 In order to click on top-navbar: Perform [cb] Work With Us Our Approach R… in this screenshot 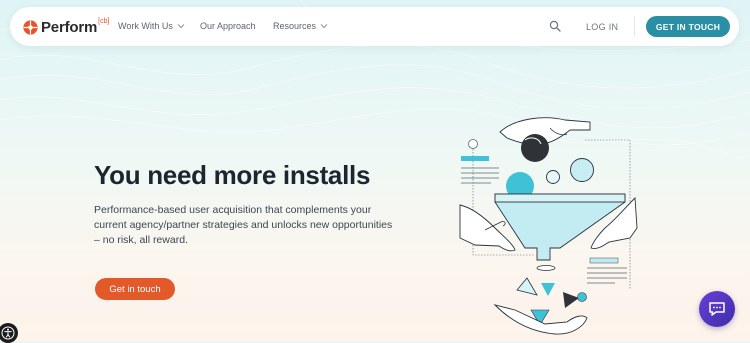, I will do `click(374, 26)`.